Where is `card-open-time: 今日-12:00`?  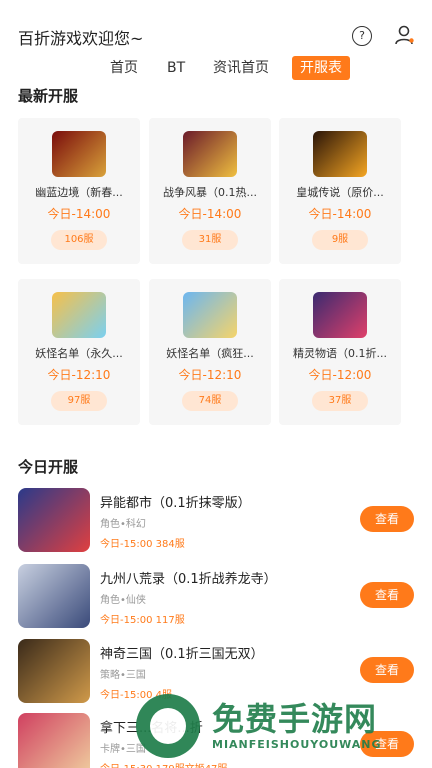 card-open-time: 今日-12:00 is located at coordinates (340, 375).